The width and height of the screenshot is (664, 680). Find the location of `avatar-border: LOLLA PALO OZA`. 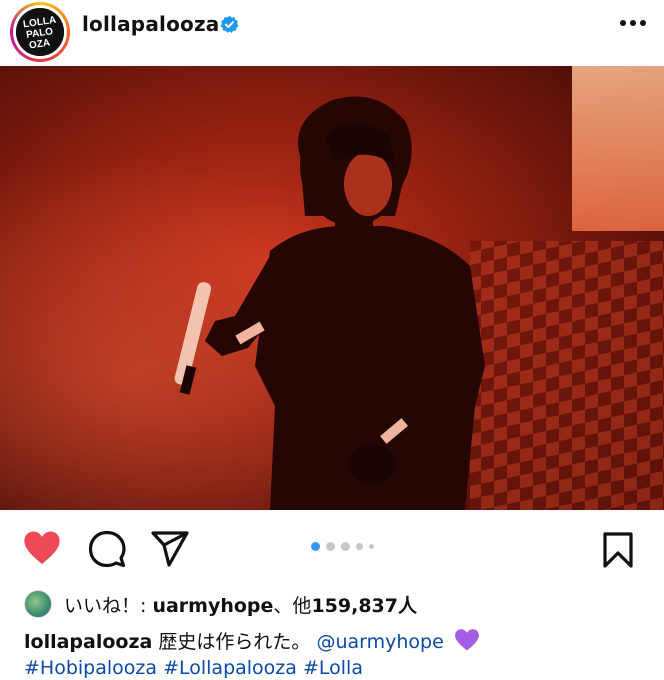

avatar-border: LOLLA PALO OZA is located at coordinates (40, 32).